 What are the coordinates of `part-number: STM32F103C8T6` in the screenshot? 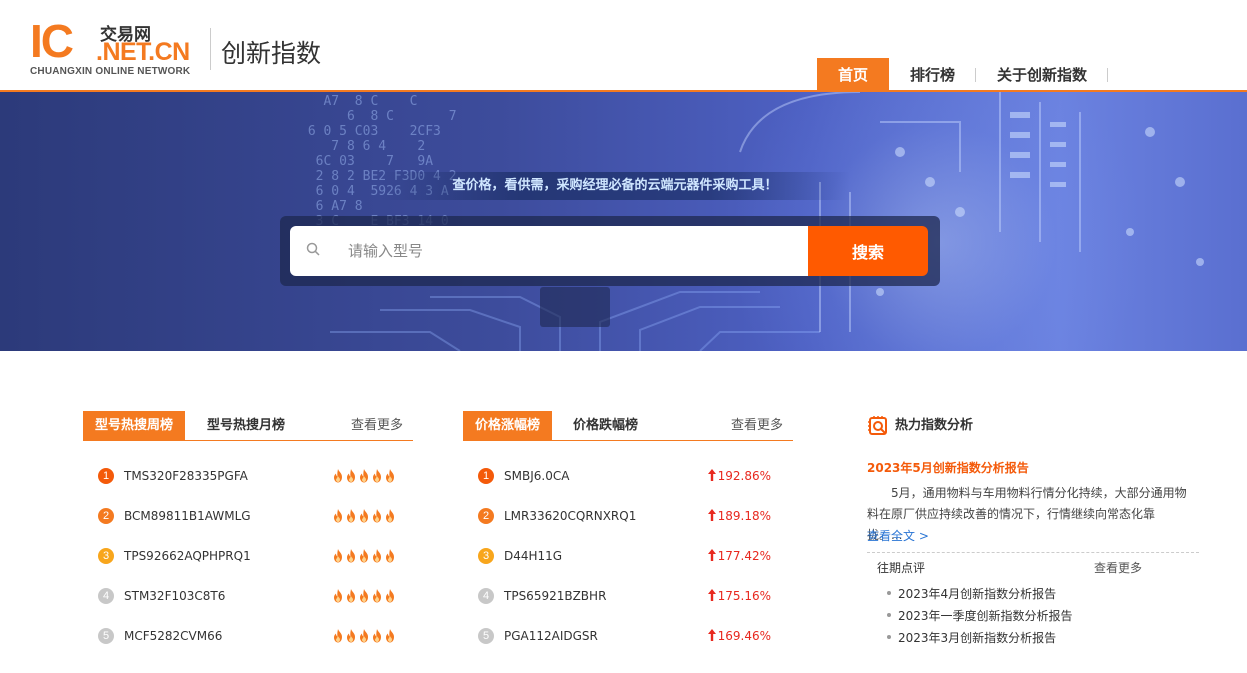 It's located at (175, 596).